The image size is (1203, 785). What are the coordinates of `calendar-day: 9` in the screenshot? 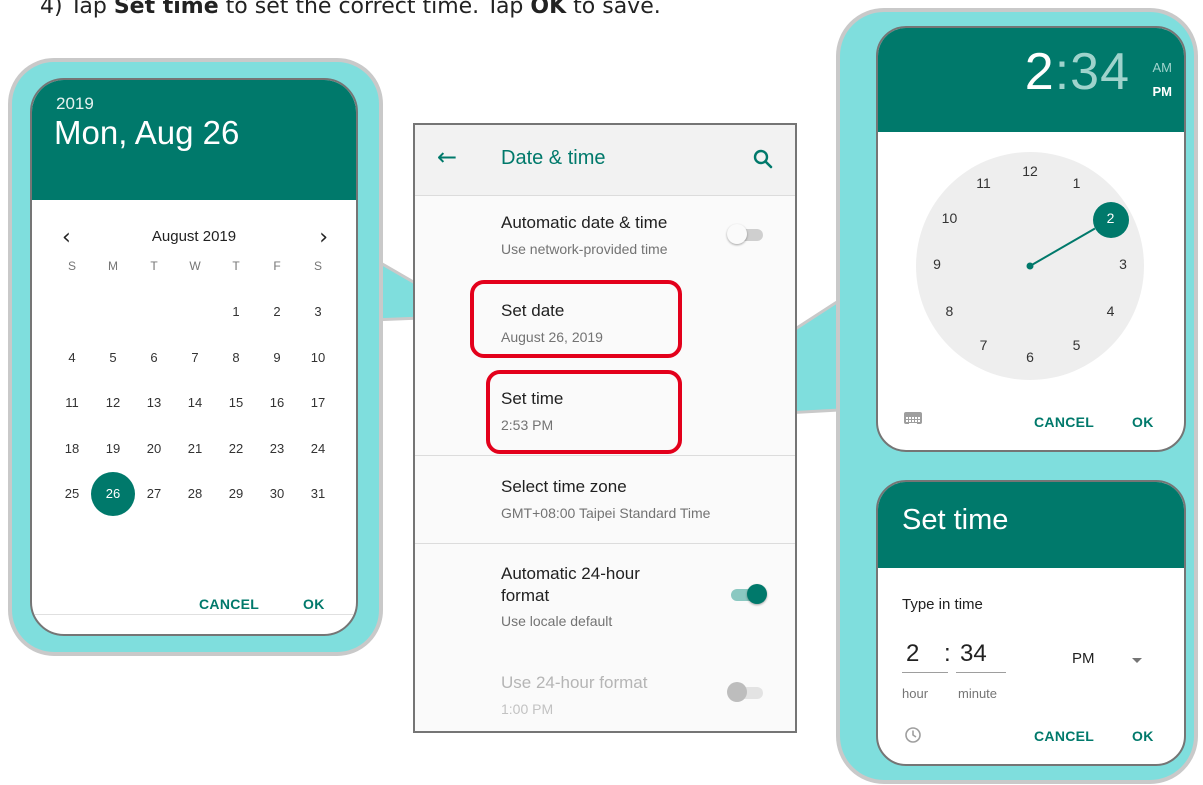 It's located at (277, 358).